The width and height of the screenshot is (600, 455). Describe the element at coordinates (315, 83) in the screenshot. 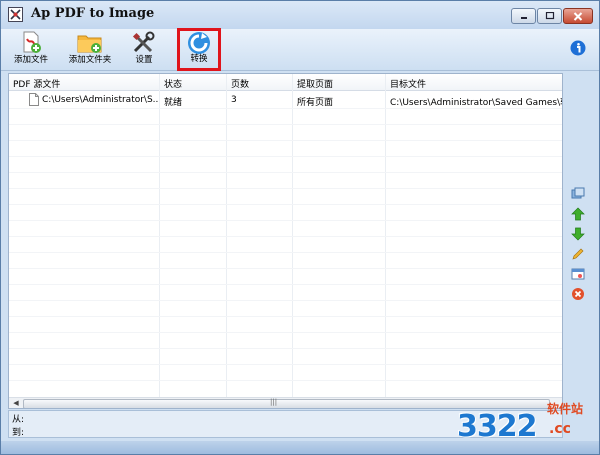

I see `column-header-extract: 提取页面` at that location.